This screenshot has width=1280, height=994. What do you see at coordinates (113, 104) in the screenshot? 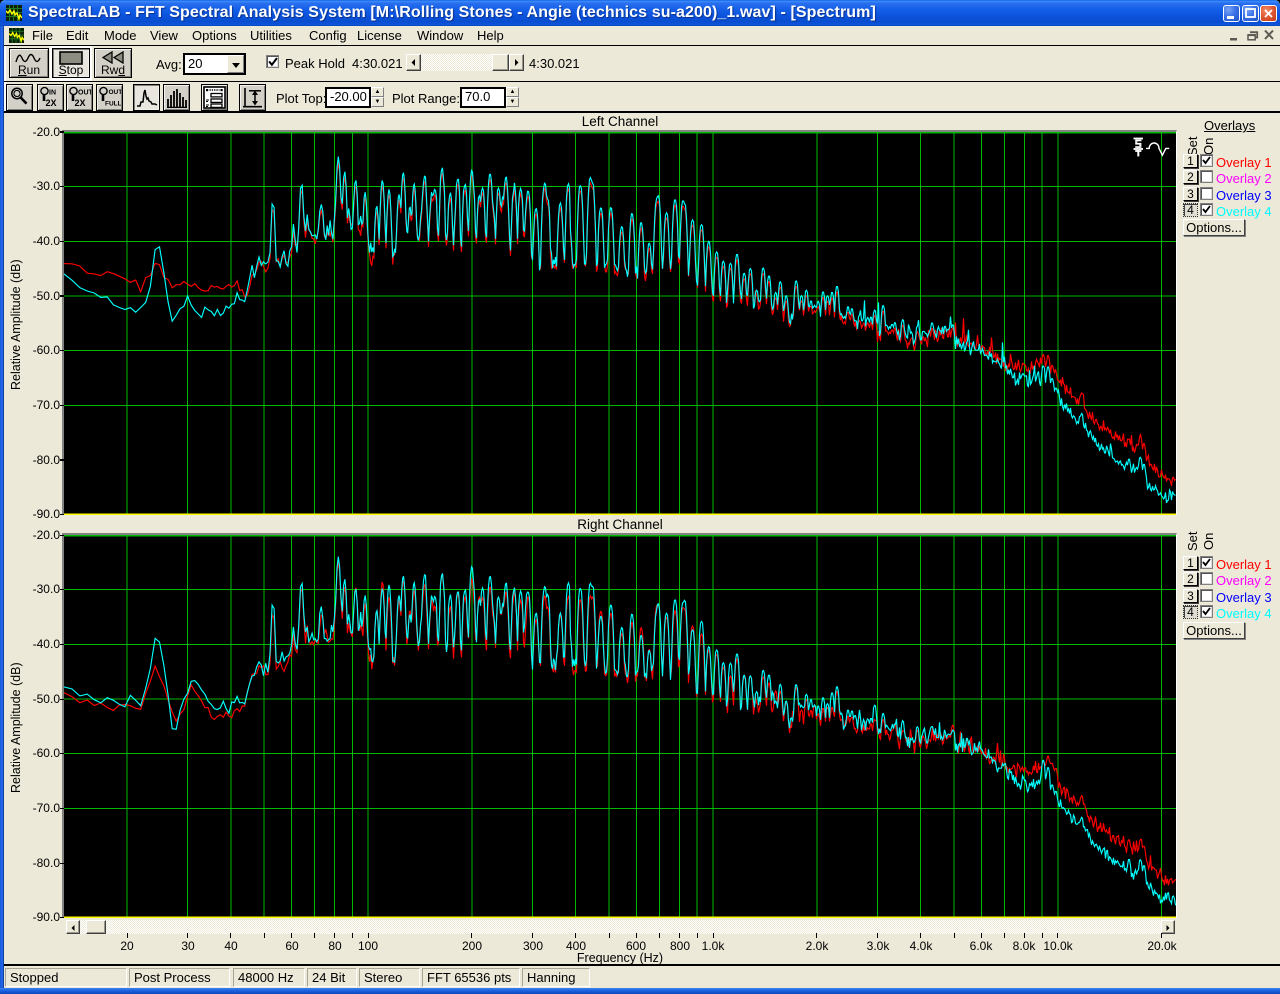
I see `svg-text: FULL` at bounding box center [113, 104].